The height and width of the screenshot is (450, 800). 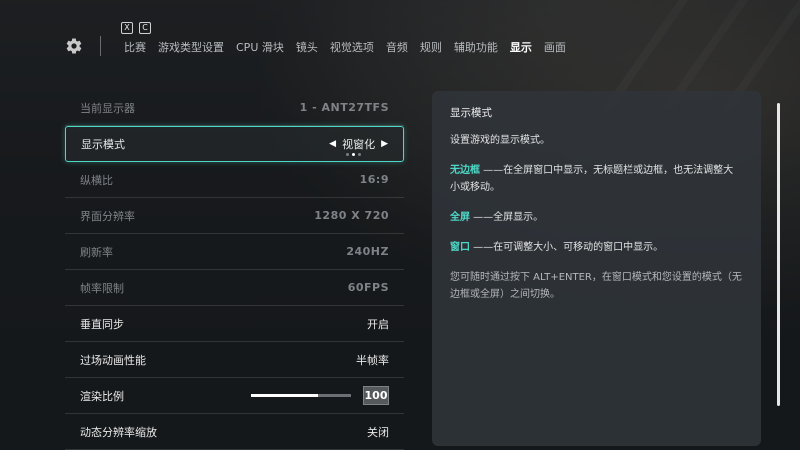 I want to click on setting-value: 关闭, so click(x=378, y=432).